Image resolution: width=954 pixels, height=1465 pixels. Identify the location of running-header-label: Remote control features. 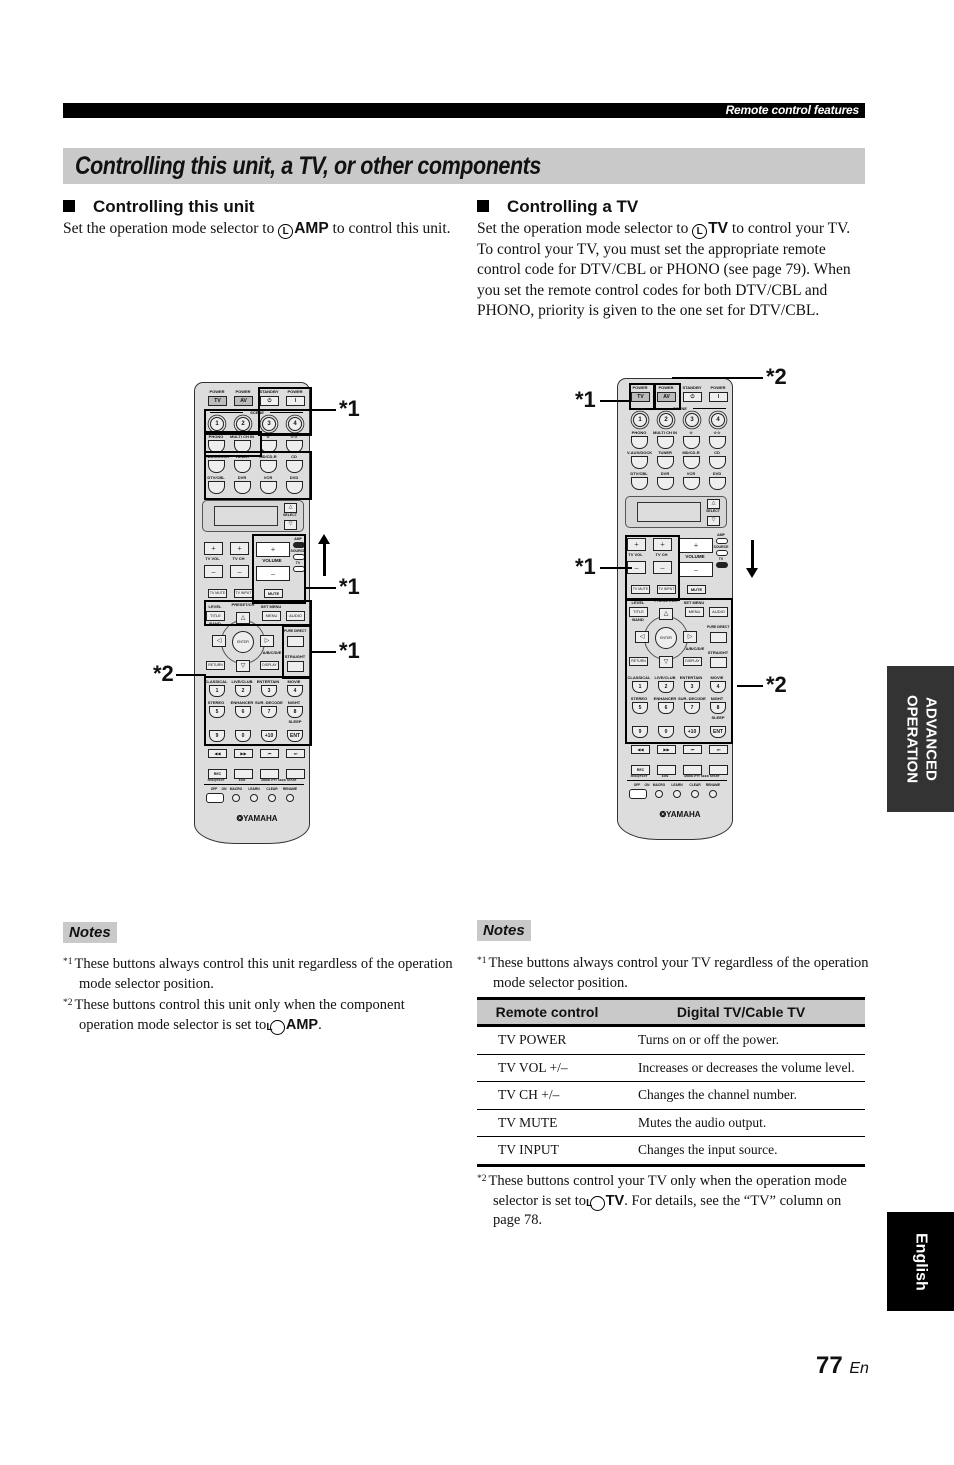
(792, 110).